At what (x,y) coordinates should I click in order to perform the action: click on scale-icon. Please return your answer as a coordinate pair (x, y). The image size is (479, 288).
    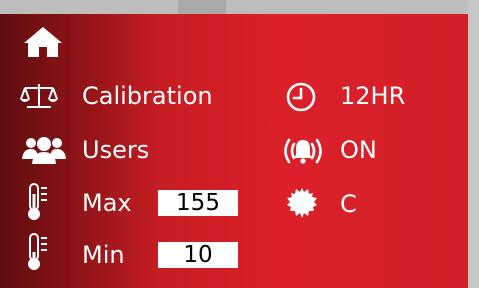
    Looking at the image, I should click on (39, 96).